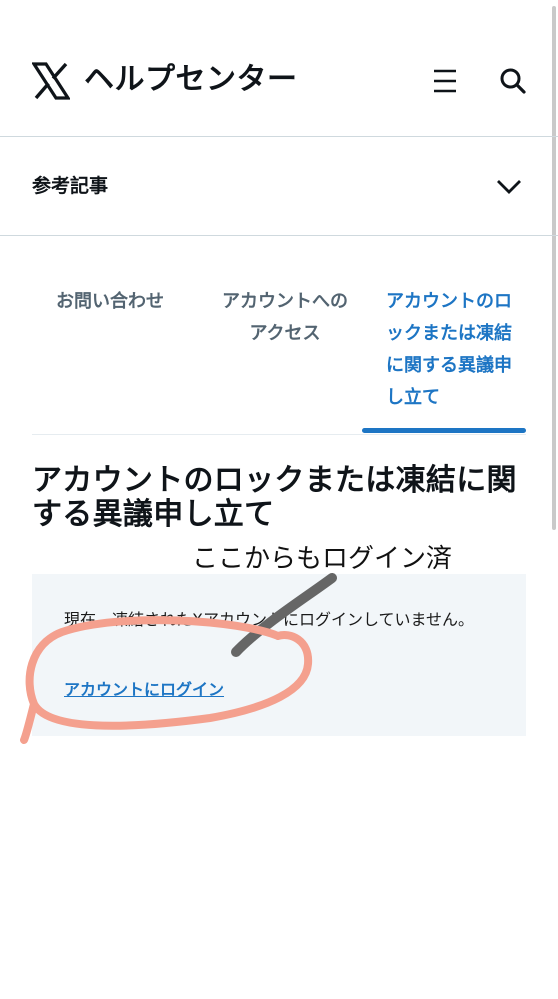  Describe the element at coordinates (285, 318) in the screenshot. I see `tab-account-access: アカウントへのアクセス` at that location.